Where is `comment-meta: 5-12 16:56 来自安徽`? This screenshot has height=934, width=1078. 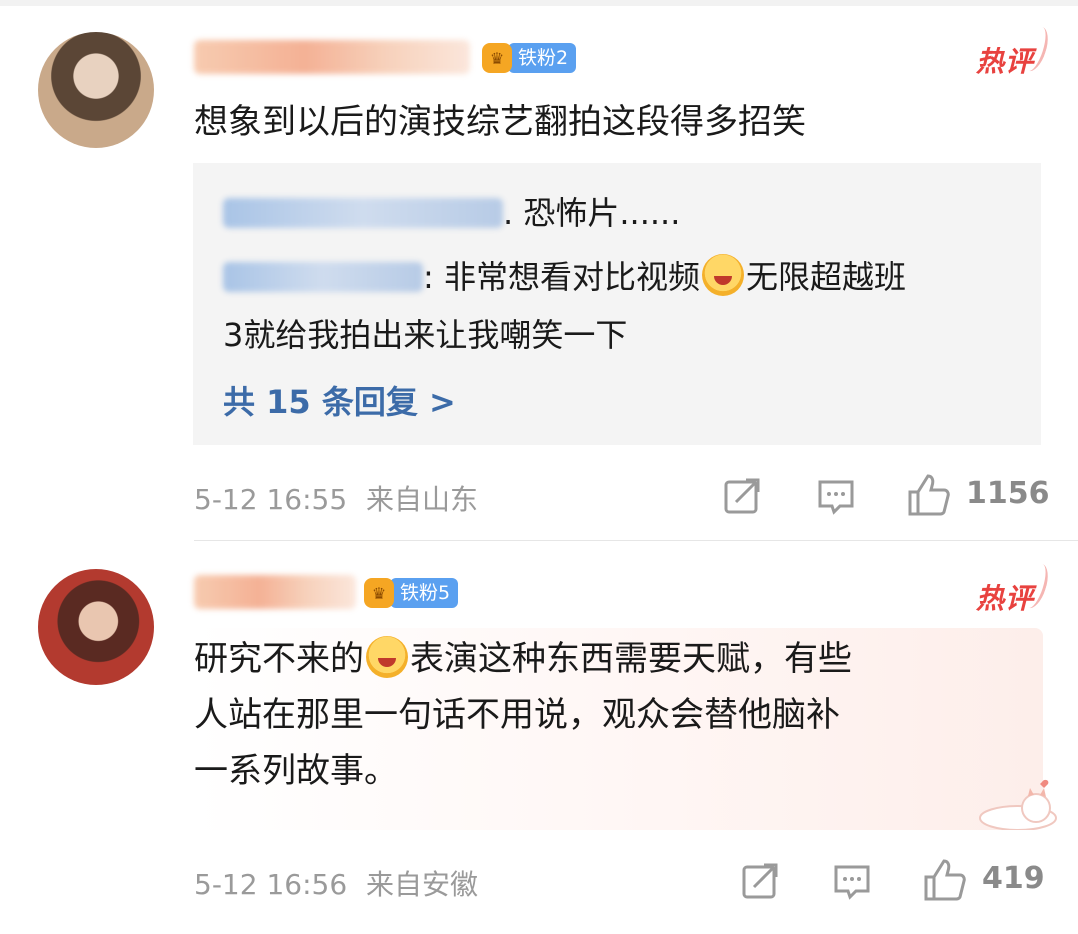 comment-meta: 5-12 16:56 来自安徽 is located at coordinates (336, 883).